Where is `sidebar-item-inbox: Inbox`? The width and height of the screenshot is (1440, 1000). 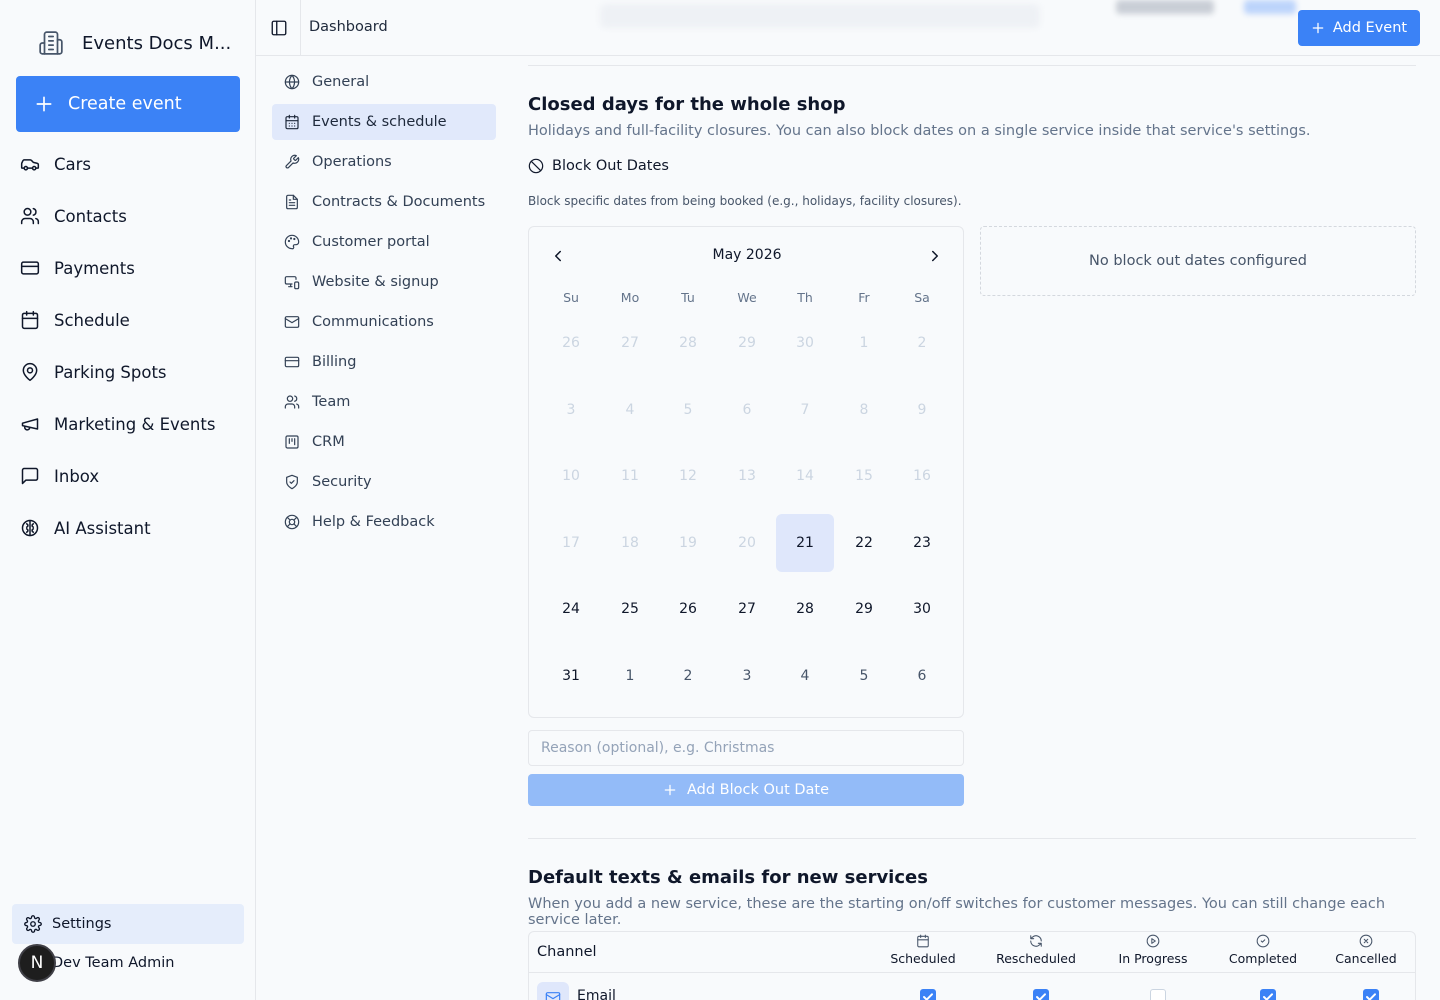 sidebar-item-inbox: Inbox is located at coordinates (59, 476).